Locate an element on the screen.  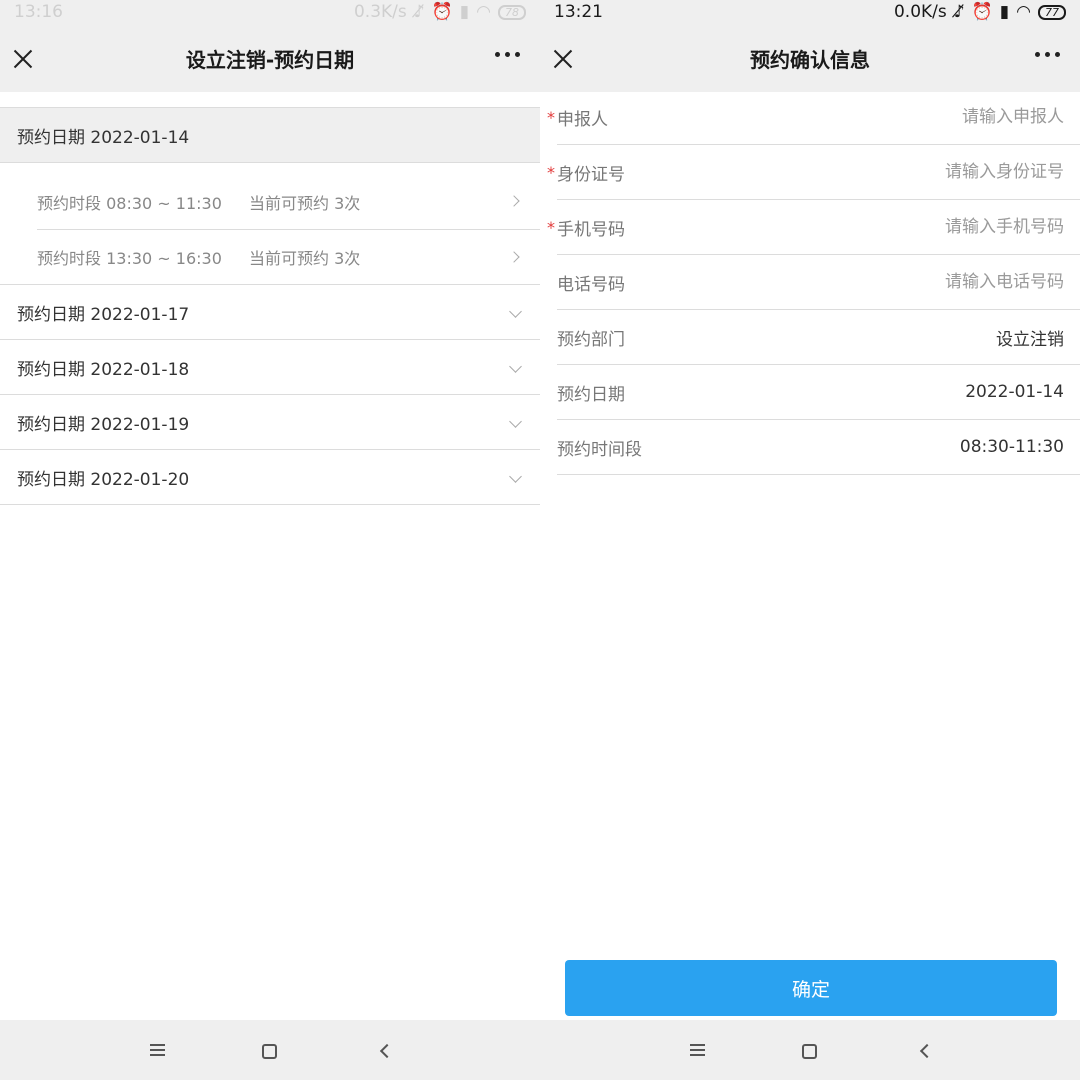
date-value: 2022-01-14 is located at coordinates (1014, 392).